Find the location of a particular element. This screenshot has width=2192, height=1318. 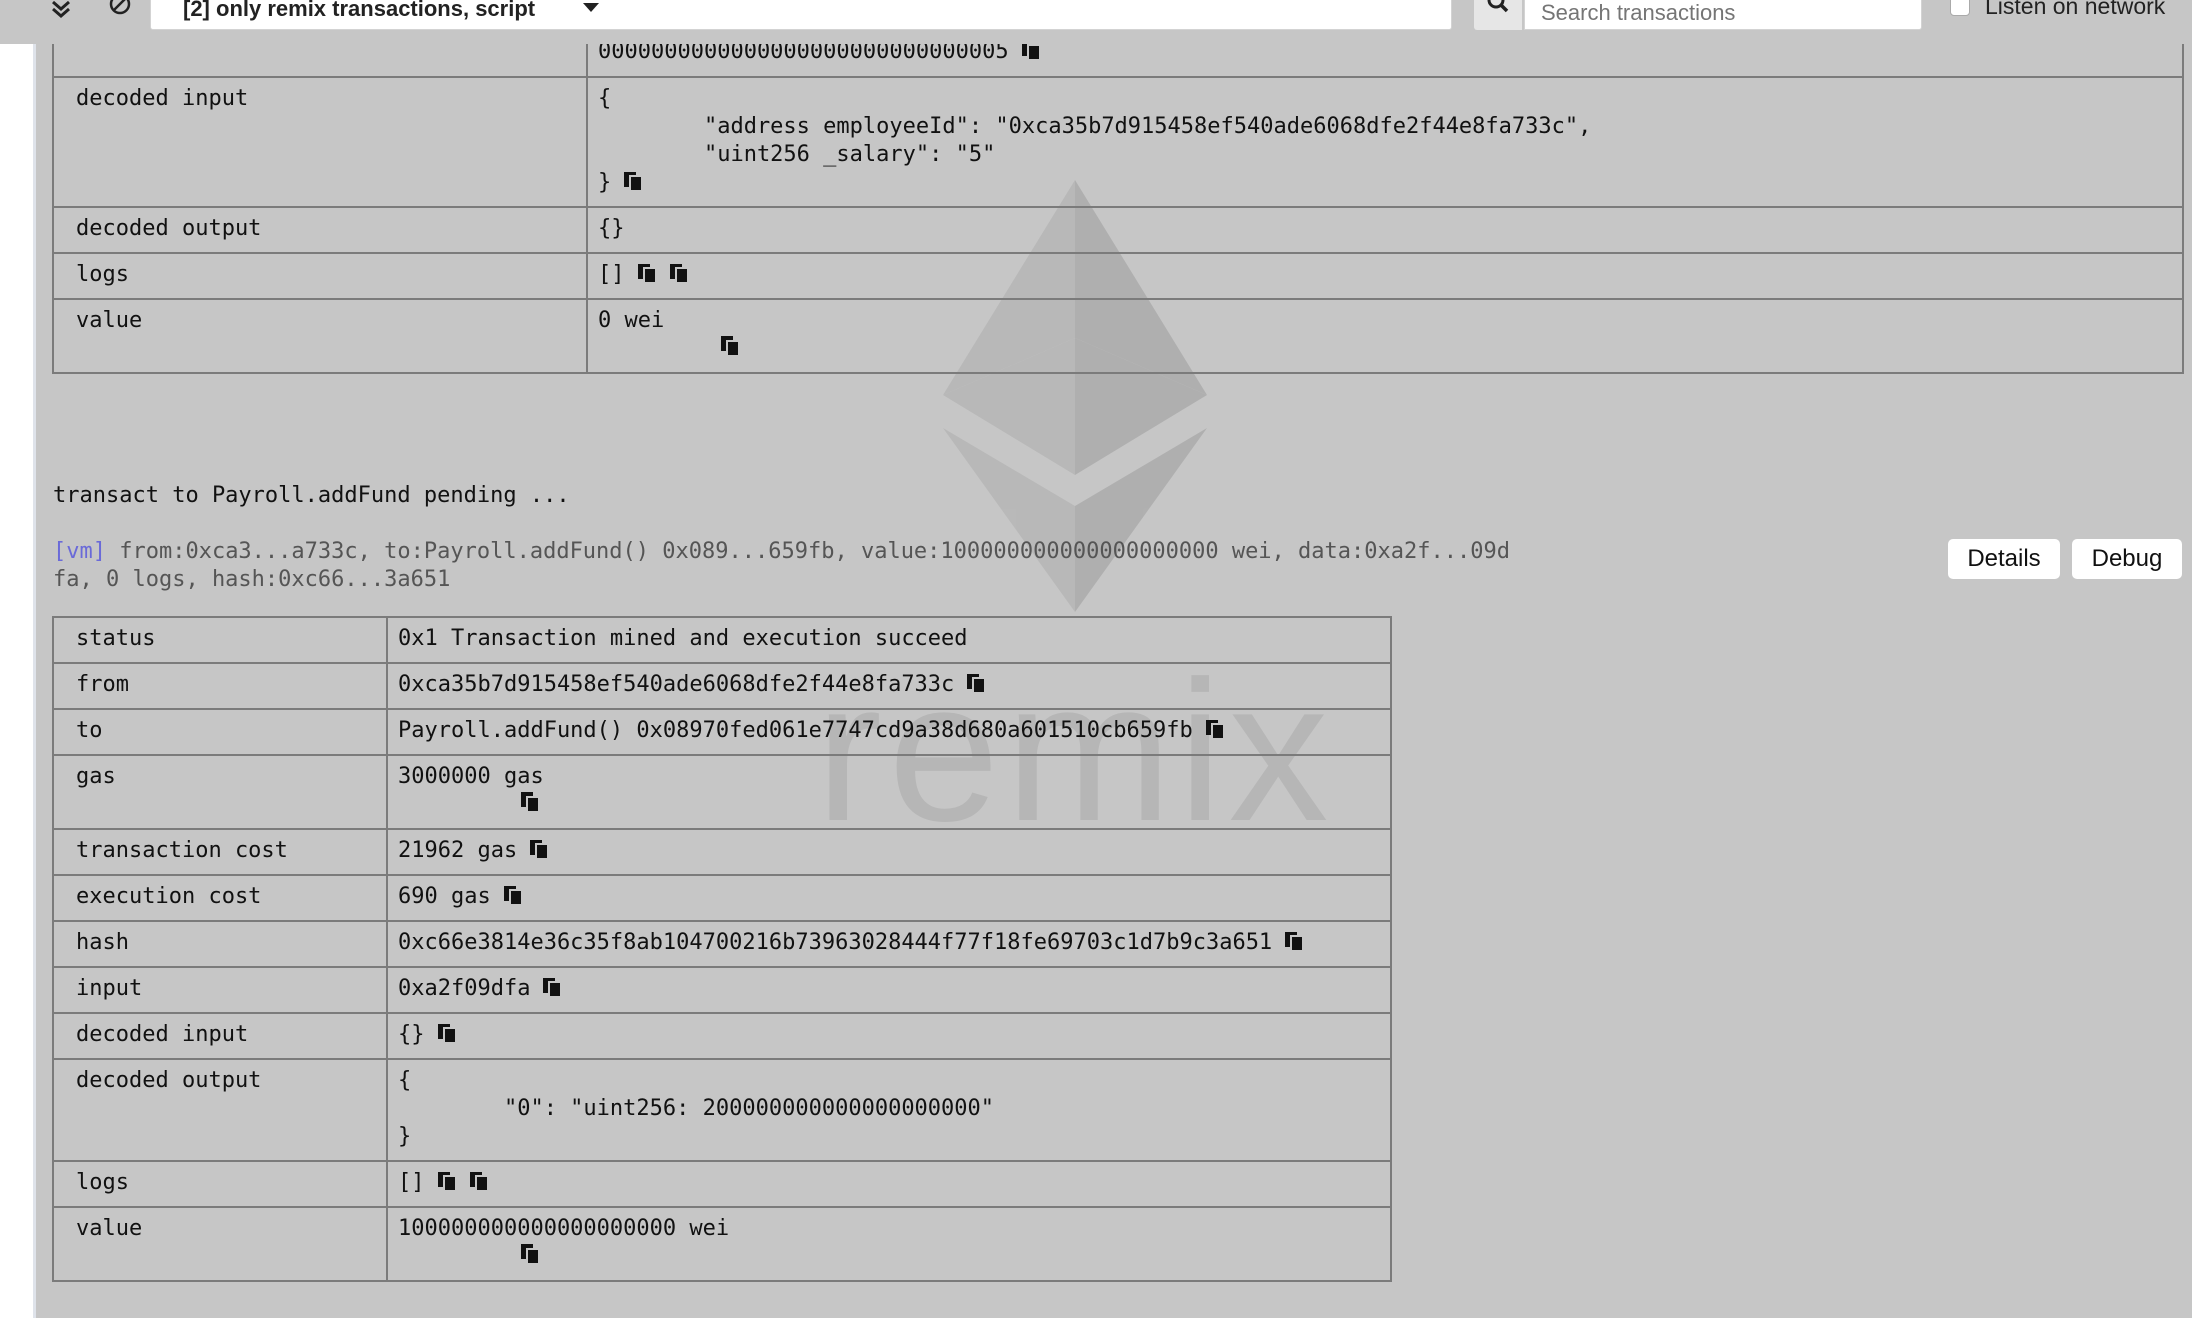

row-key: execution cost is located at coordinates (220, 898).